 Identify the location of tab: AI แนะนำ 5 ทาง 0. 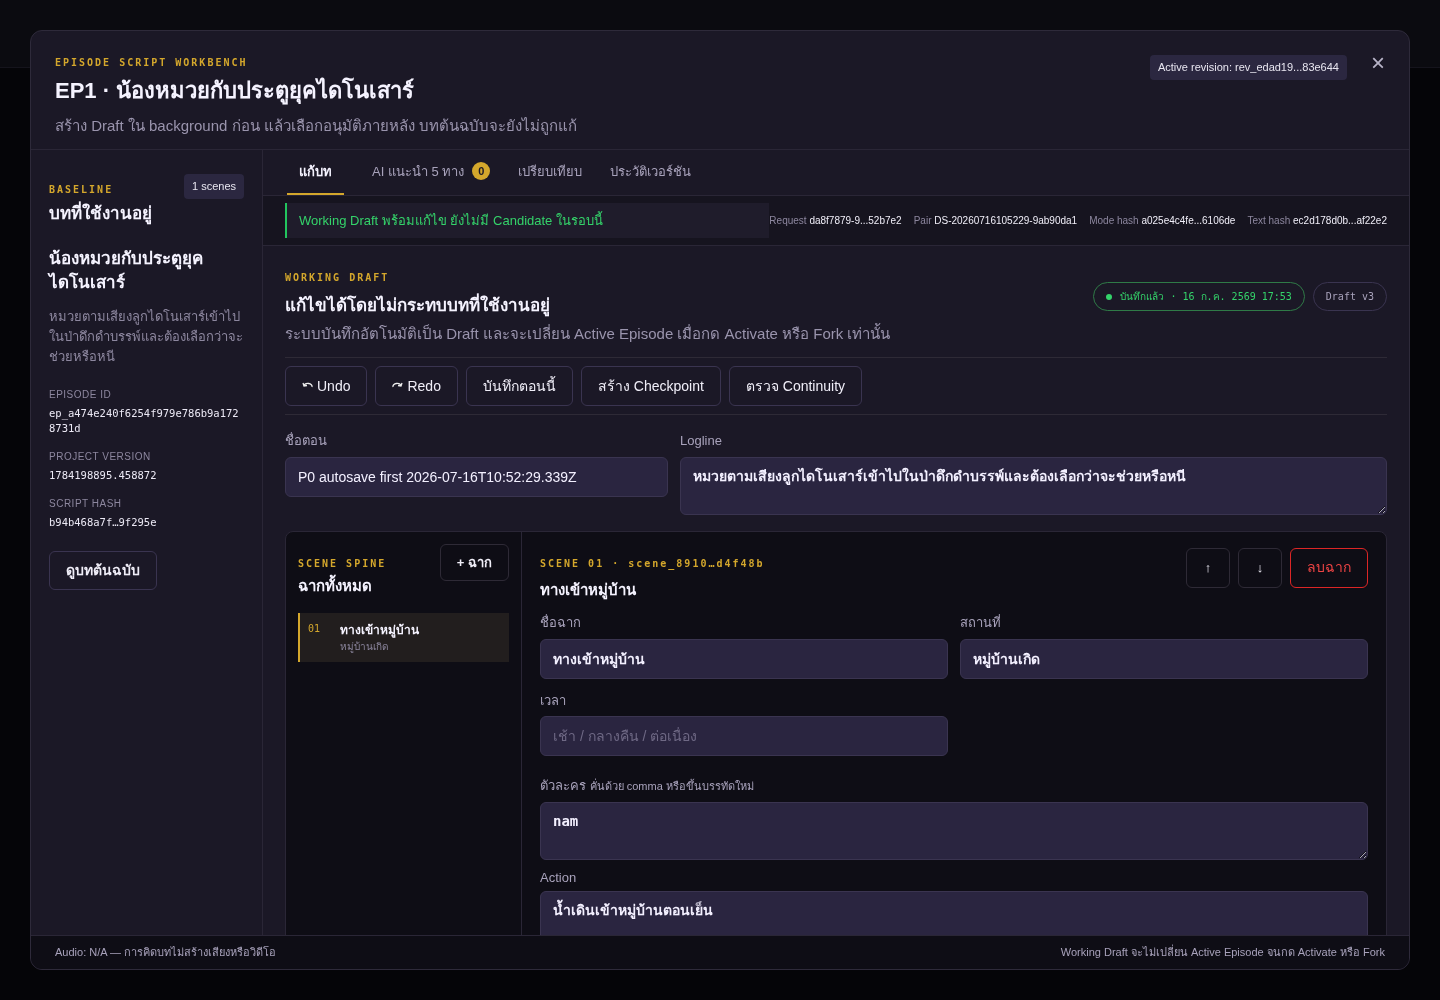
(431, 178).